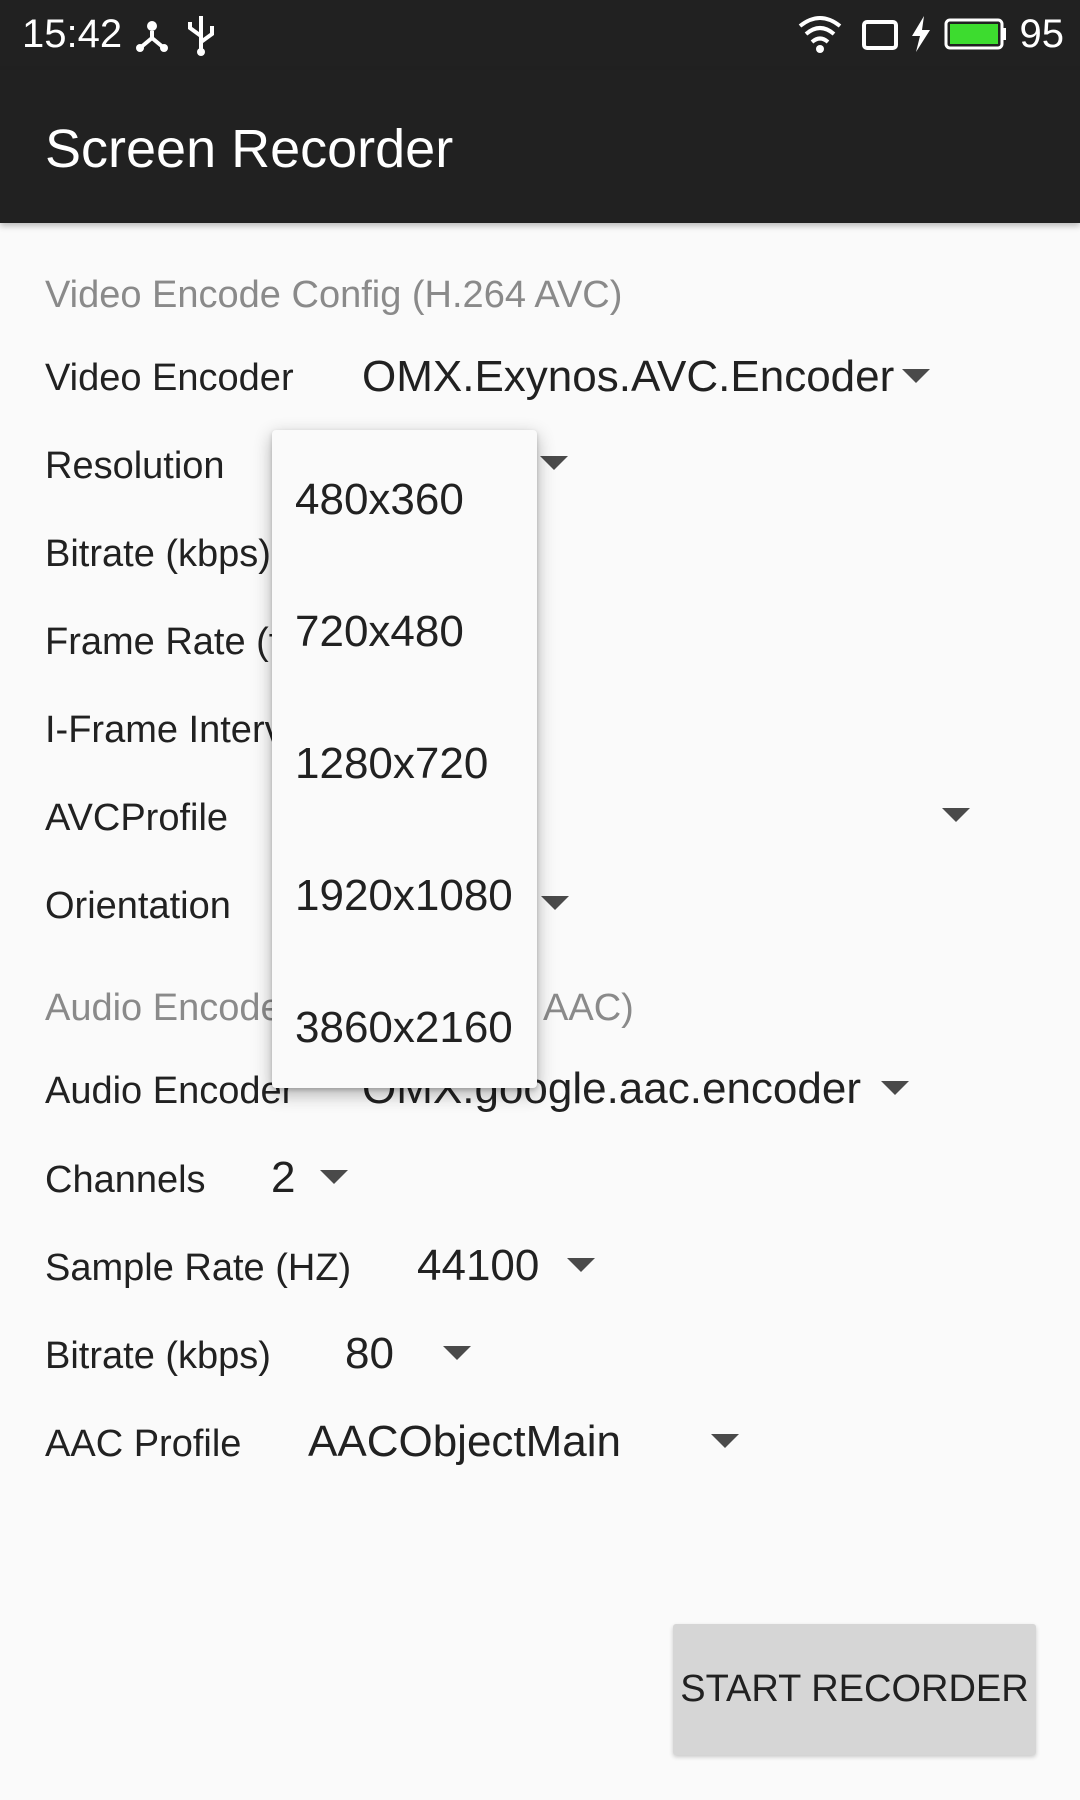 The width and height of the screenshot is (1080, 1800). What do you see at coordinates (72, 34) in the screenshot?
I see `status-time: 15:42` at bounding box center [72, 34].